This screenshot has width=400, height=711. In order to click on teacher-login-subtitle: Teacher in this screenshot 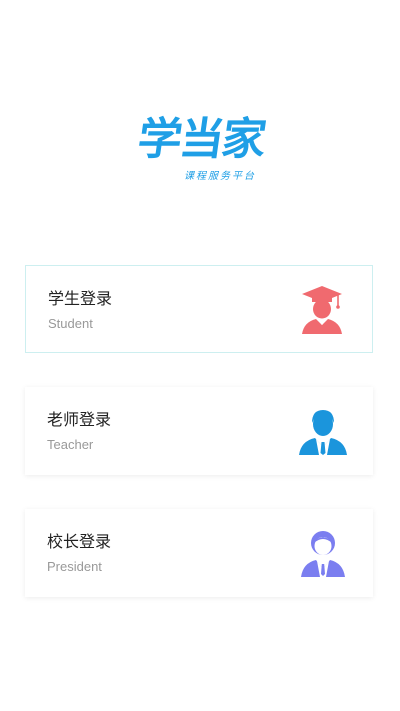, I will do `click(70, 444)`.